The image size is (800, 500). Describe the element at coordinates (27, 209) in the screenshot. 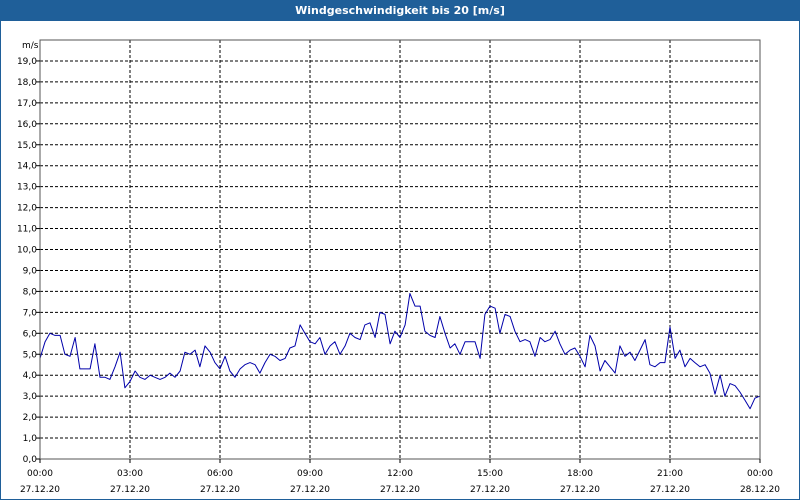

I see `y-tick-label: 12,0` at that location.